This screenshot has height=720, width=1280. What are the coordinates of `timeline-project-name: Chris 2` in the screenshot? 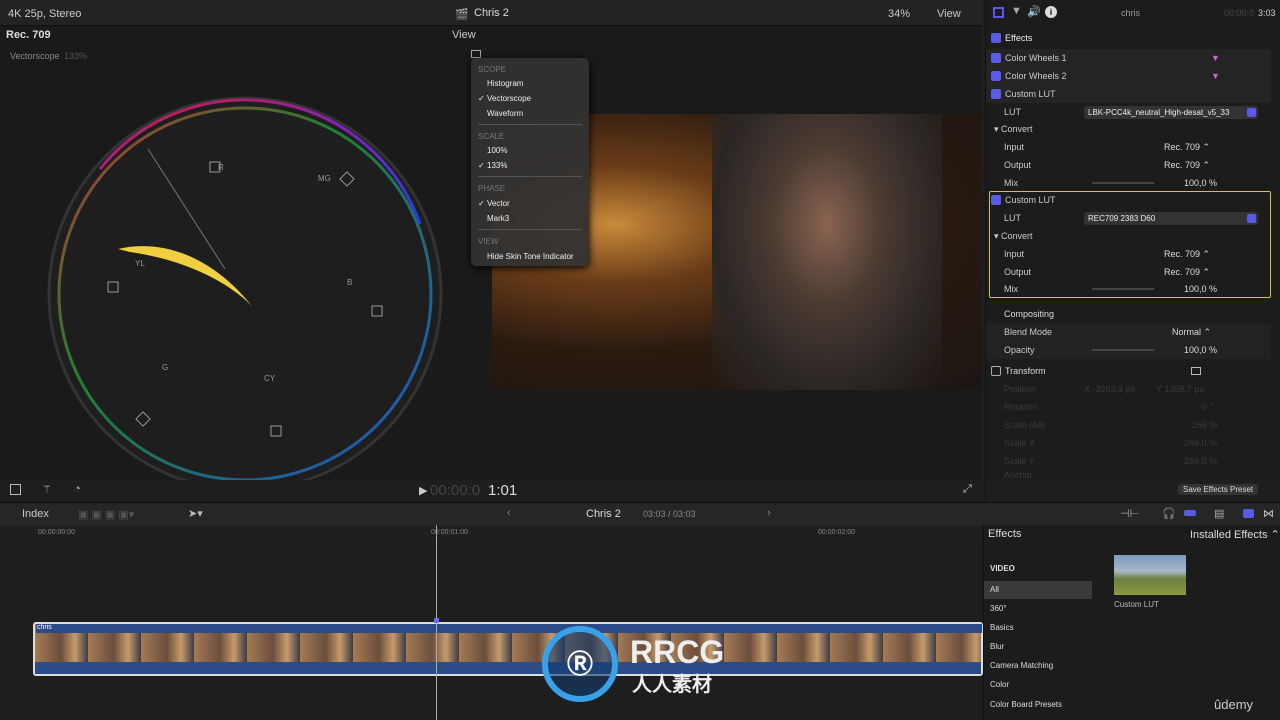 It's located at (603, 514).